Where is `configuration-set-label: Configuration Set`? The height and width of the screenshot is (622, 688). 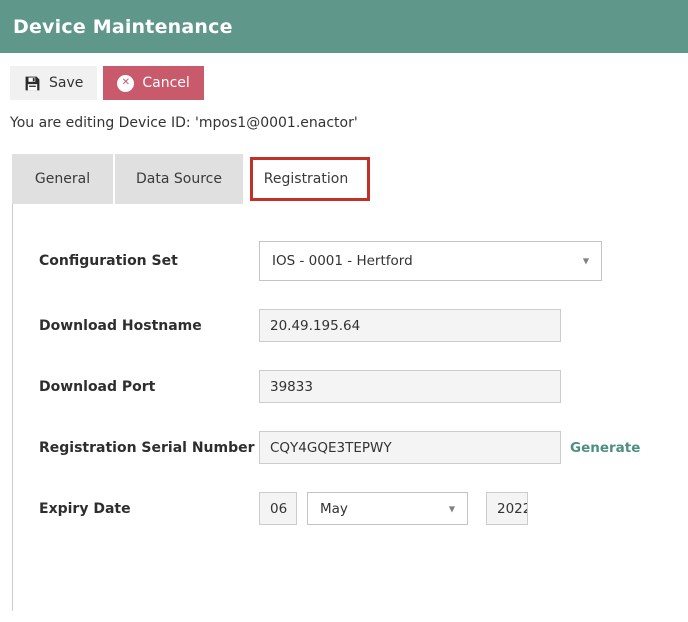
configuration-set-label: Configuration Set is located at coordinates (108, 261).